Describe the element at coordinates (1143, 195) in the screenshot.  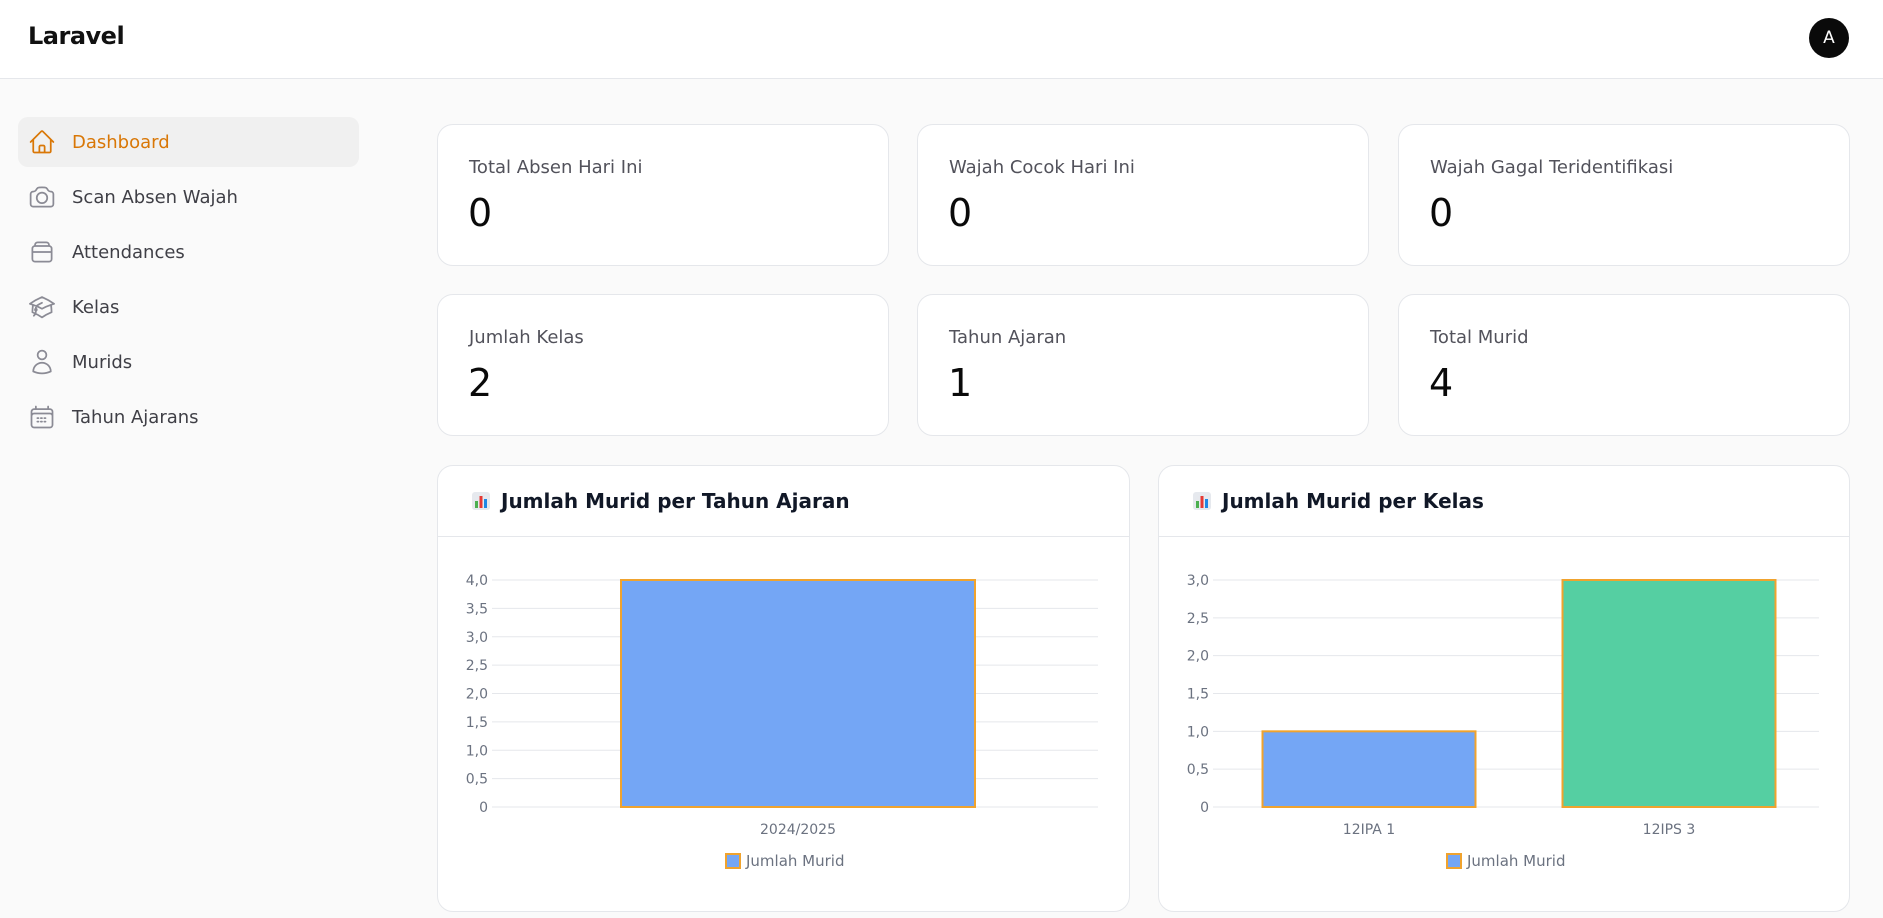
I see `stat-card-wajah-cocok: Wajah Cocok Hari Ini 0` at that location.